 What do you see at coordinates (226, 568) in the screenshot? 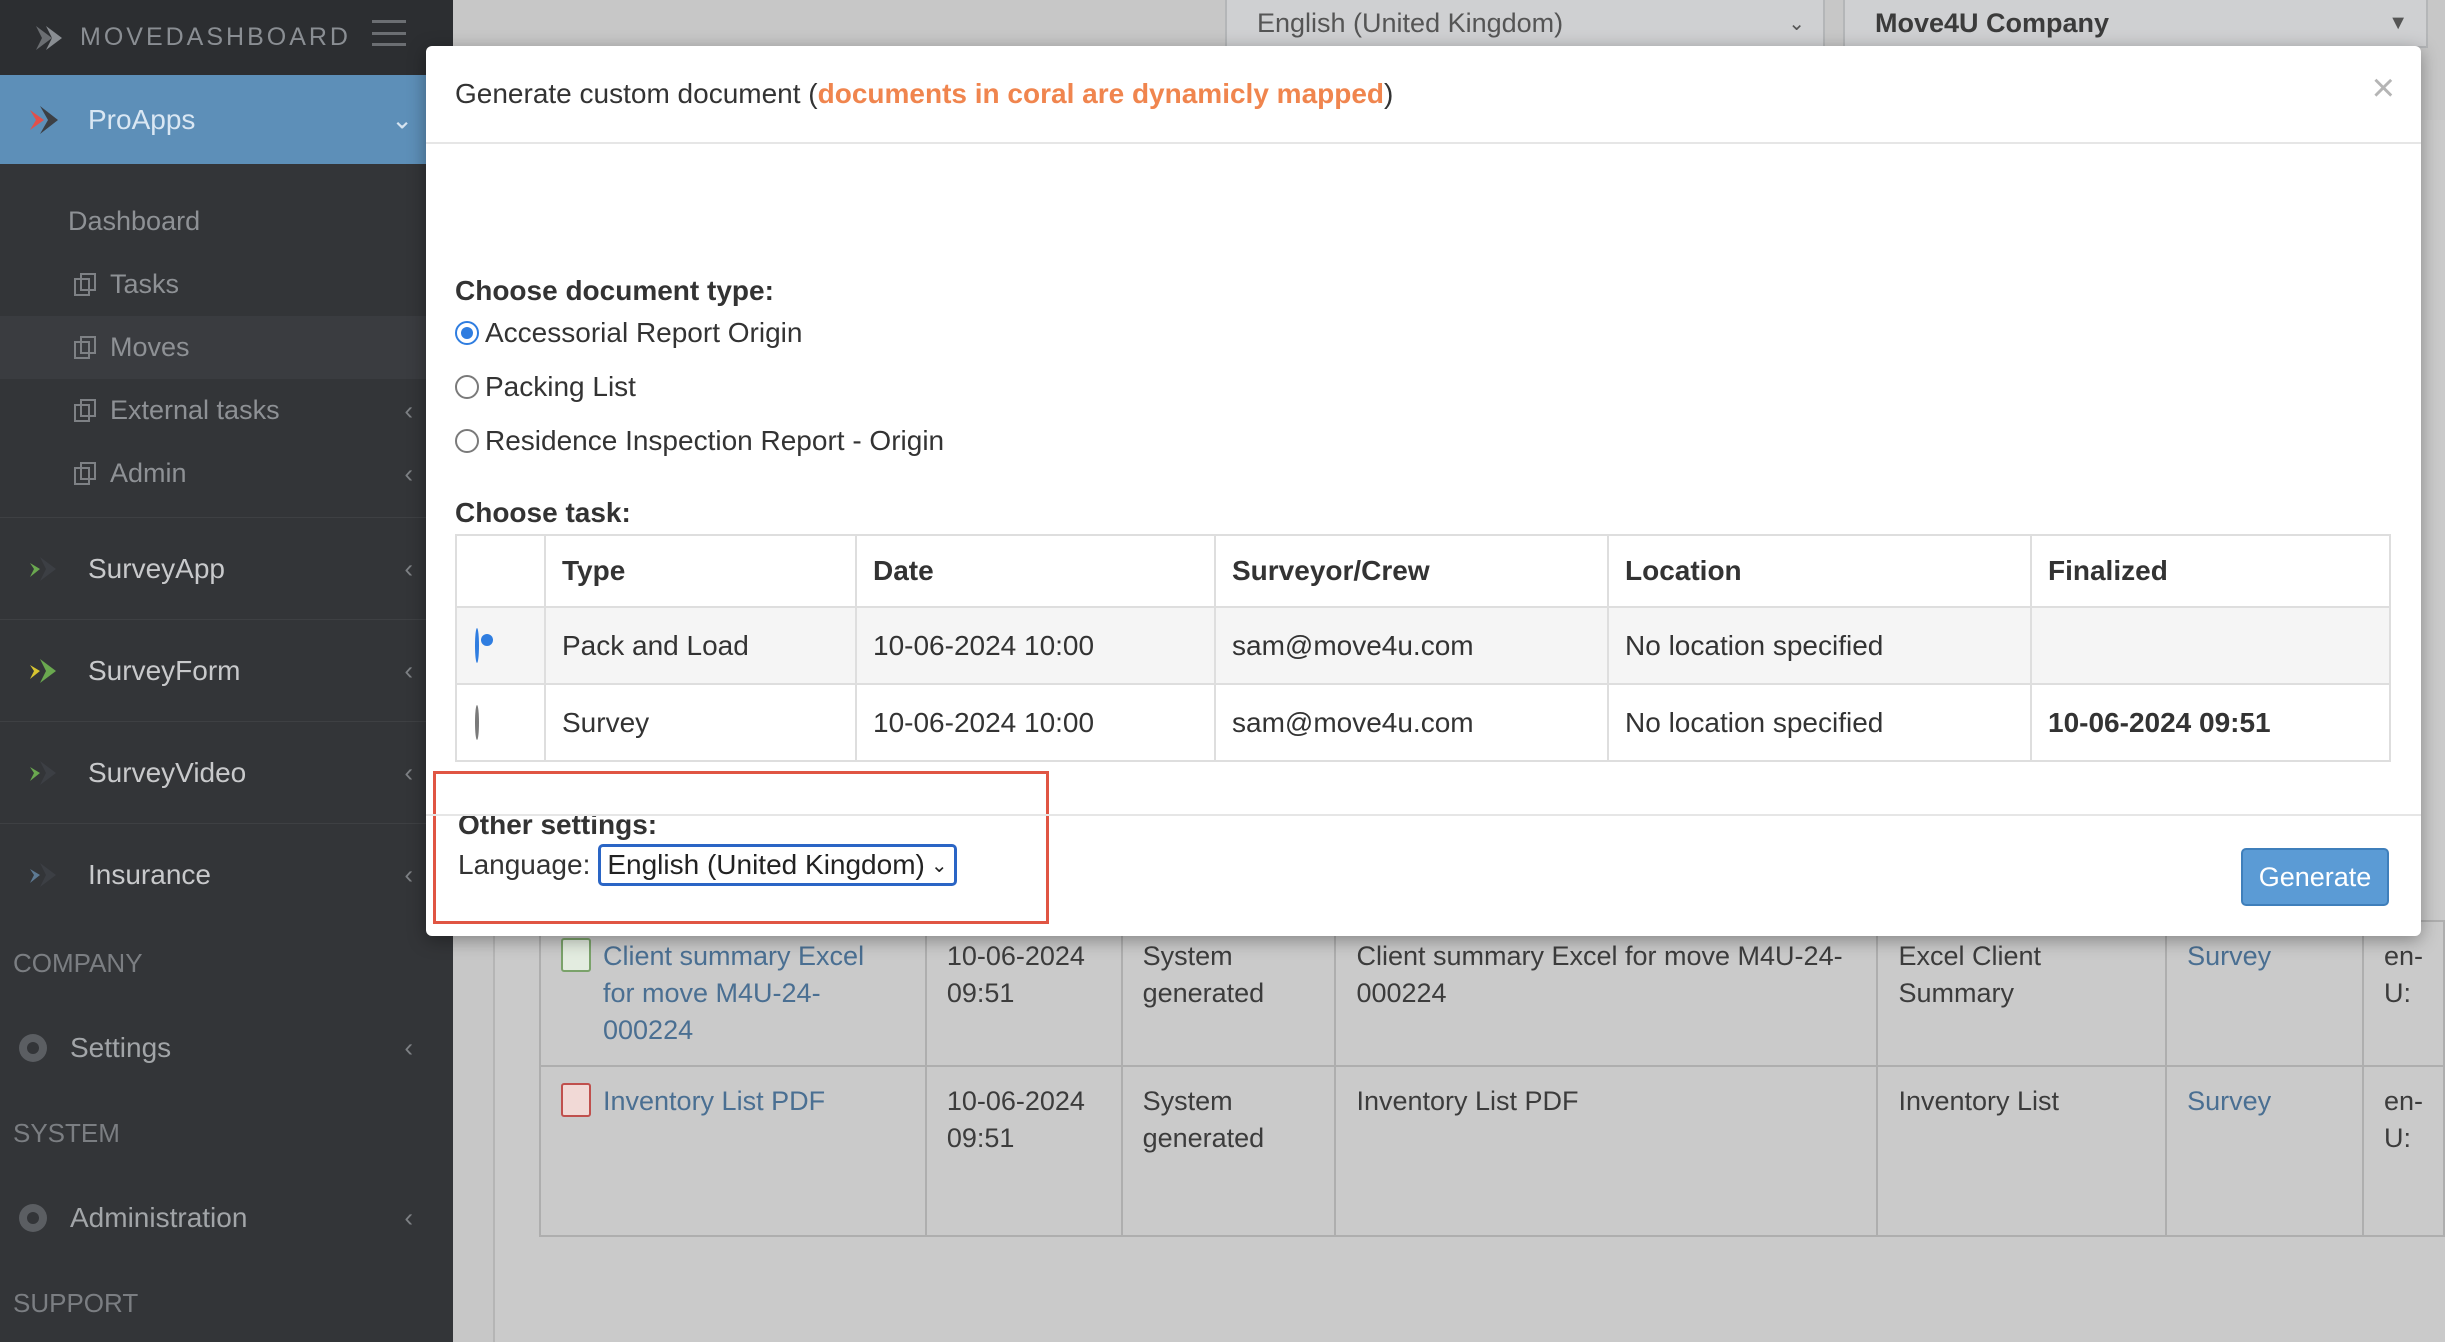
I see `sidebar-app-surveyapp: SurveyApp ‹` at bounding box center [226, 568].